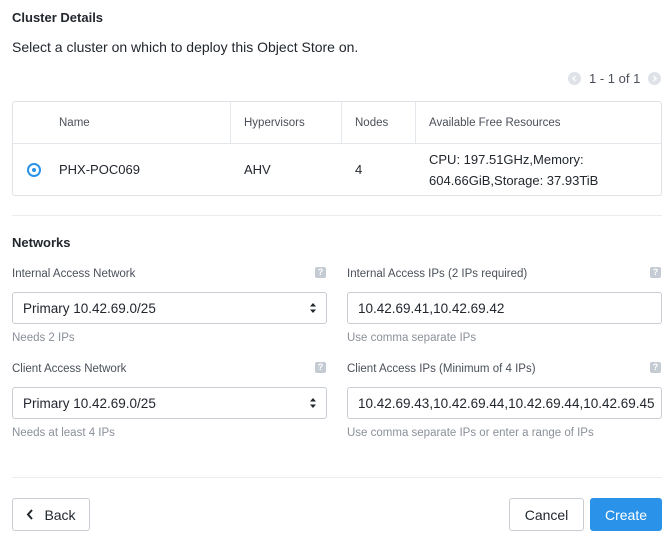 The height and width of the screenshot is (537, 671). Describe the element at coordinates (337, 477) in the screenshot. I see `footer-divider` at that location.